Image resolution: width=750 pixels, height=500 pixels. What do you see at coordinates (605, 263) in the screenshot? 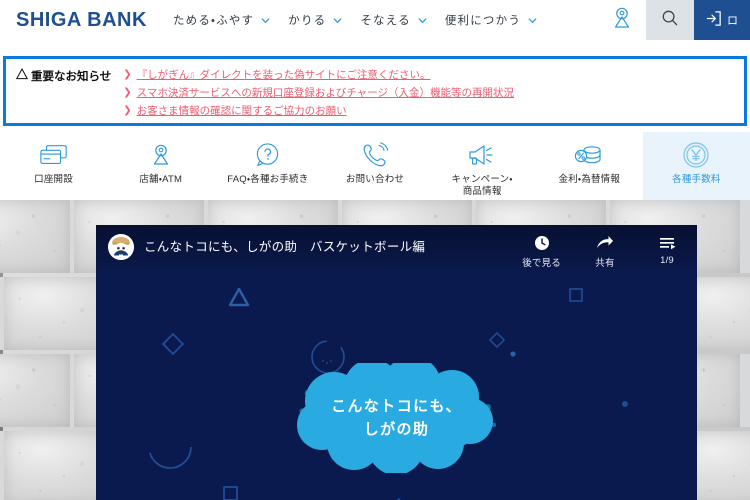
I see `share-label: 共有` at bounding box center [605, 263].